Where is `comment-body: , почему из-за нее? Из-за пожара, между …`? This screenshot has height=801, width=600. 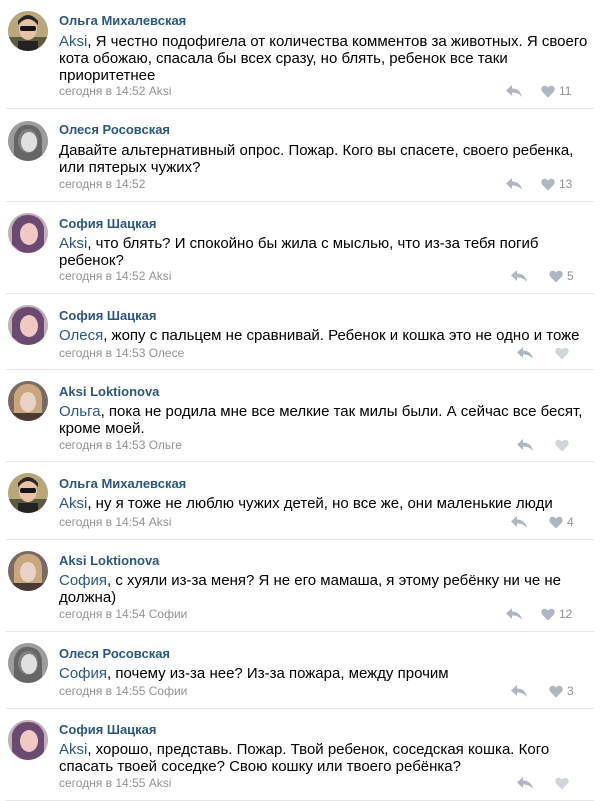
comment-body: , почему из-за нее? Из-за пожара, между … is located at coordinates (278, 673).